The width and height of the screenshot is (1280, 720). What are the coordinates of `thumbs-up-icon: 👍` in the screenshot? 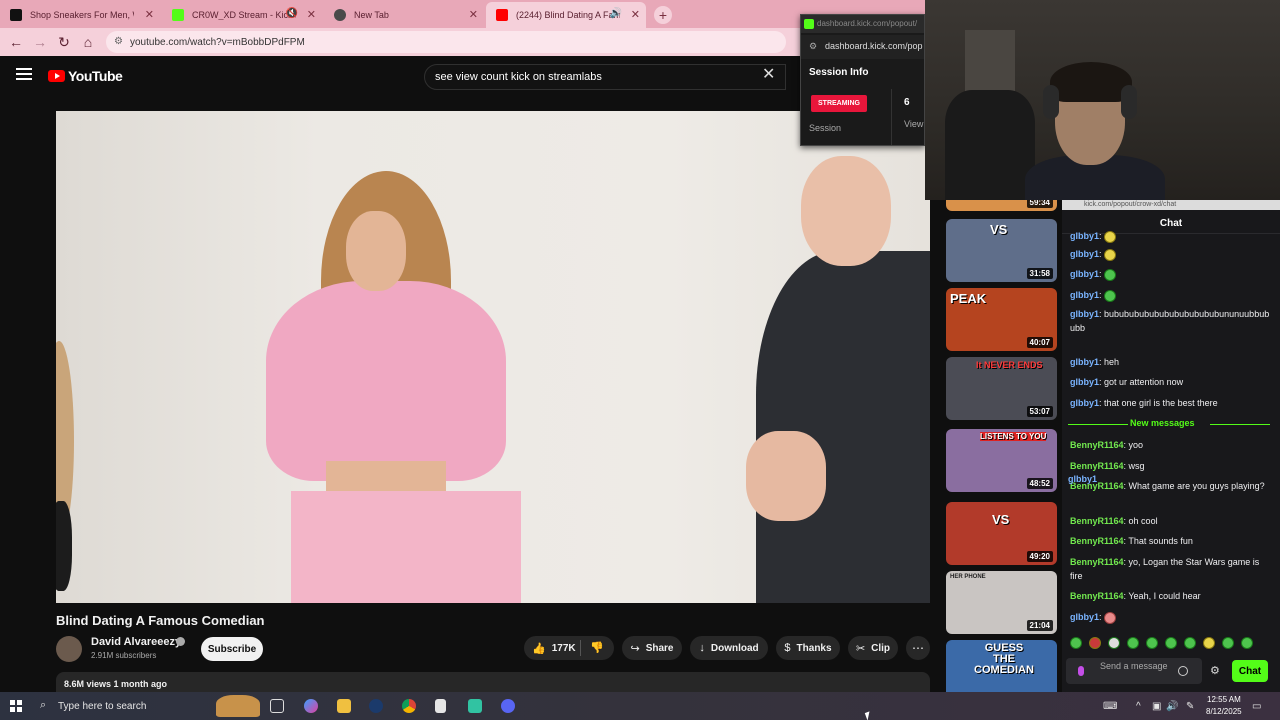 It's located at (539, 648).